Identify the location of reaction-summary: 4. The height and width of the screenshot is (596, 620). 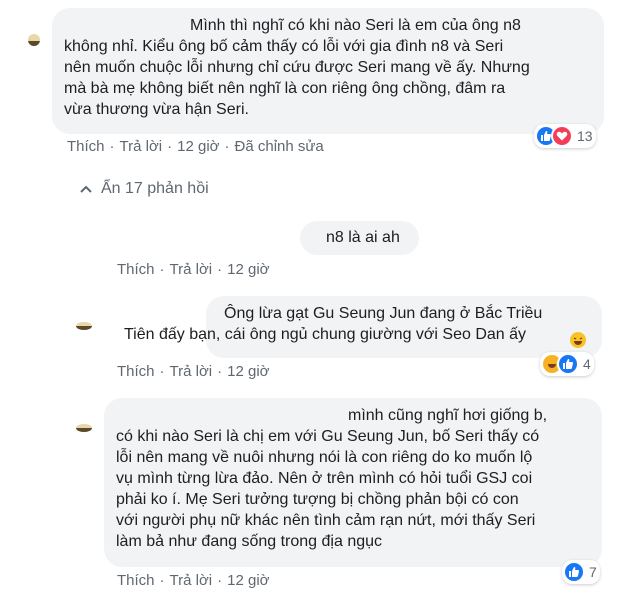
(567, 364).